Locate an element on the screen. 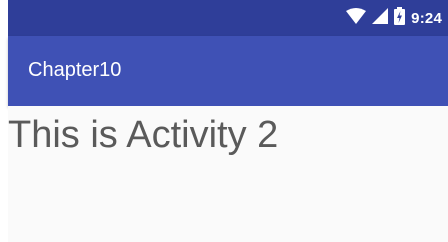  status-time: 9:24 is located at coordinates (426, 18).